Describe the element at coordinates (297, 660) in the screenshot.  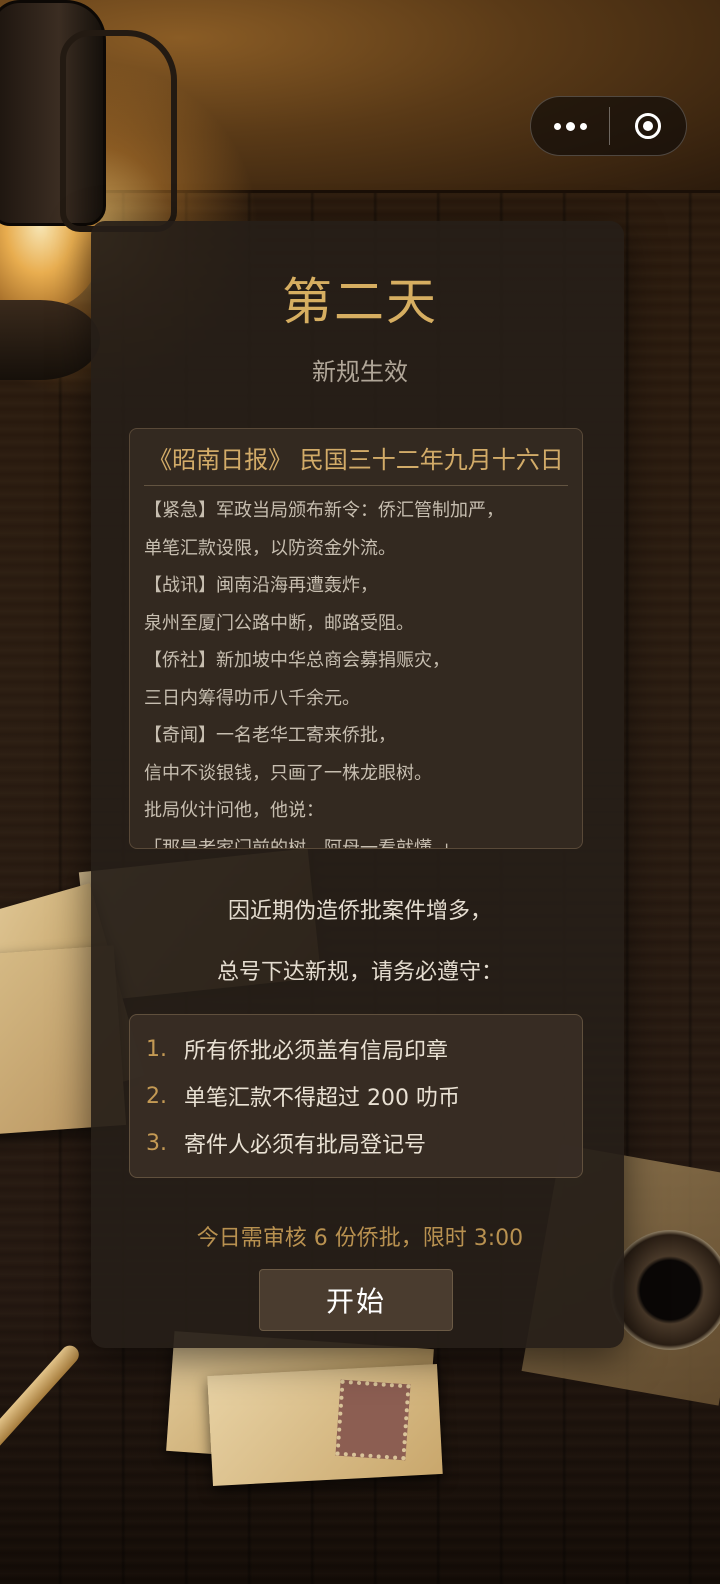
I see `news-line: 【侨社】新加坡中华总商会募捐赈灾，` at that location.